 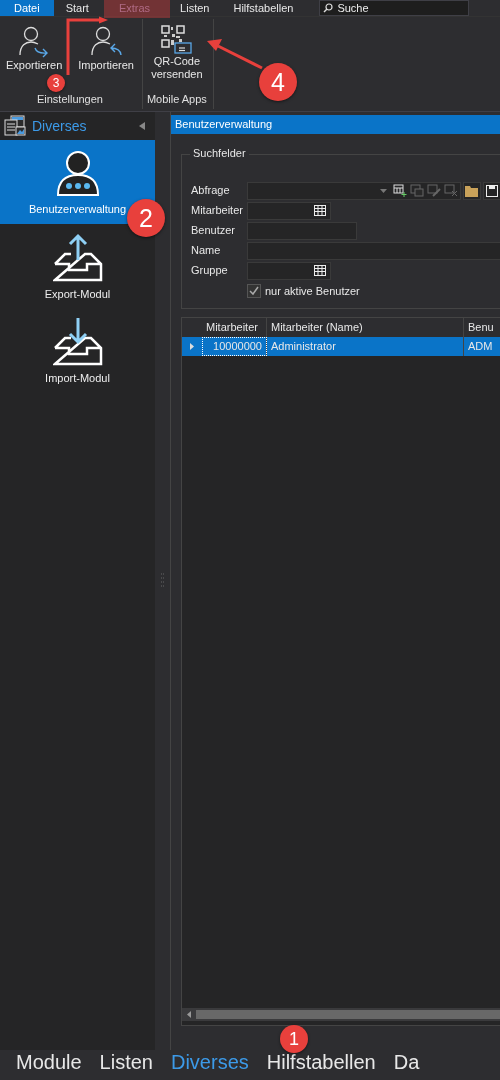 I want to click on collapse-icon, so click(x=142, y=126).